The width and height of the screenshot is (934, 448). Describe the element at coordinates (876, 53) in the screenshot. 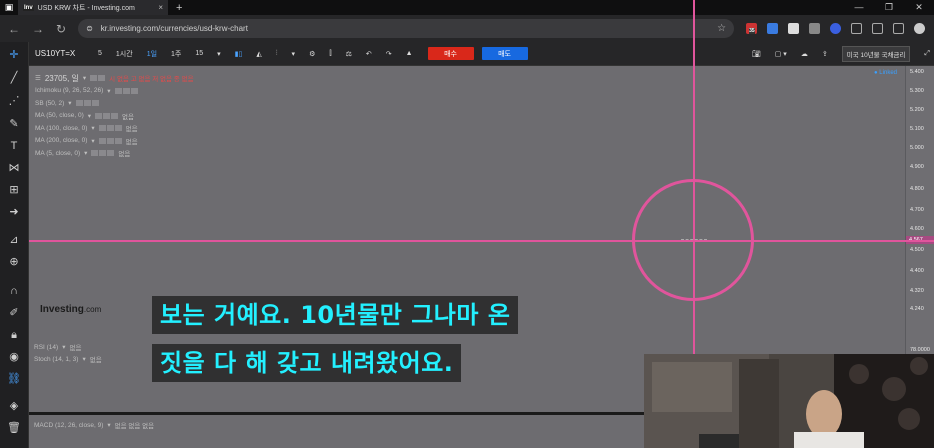

I see `instrument-tag: 미국 10년물 국채금리` at that location.